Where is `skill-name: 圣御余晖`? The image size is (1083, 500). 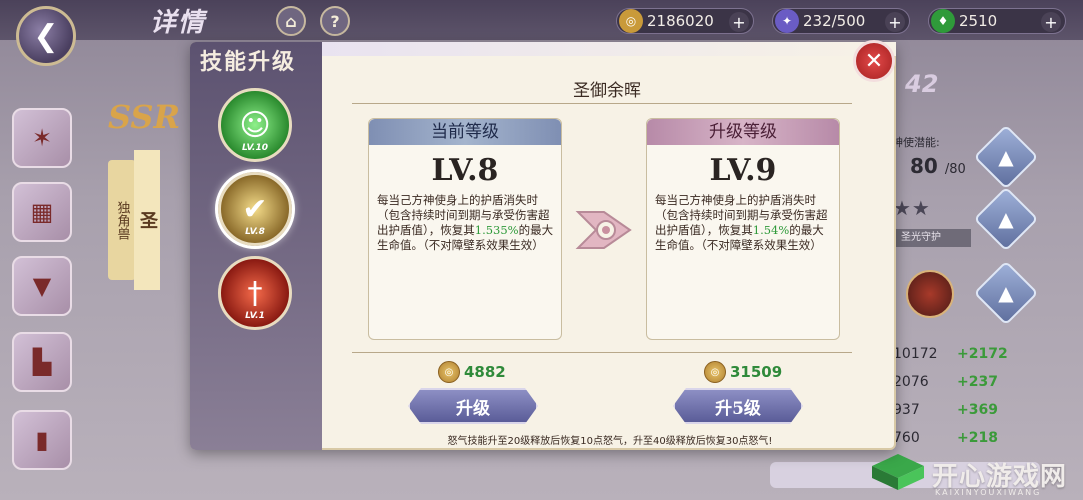
skill-name: 圣御余晖 is located at coordinates (607, 91).